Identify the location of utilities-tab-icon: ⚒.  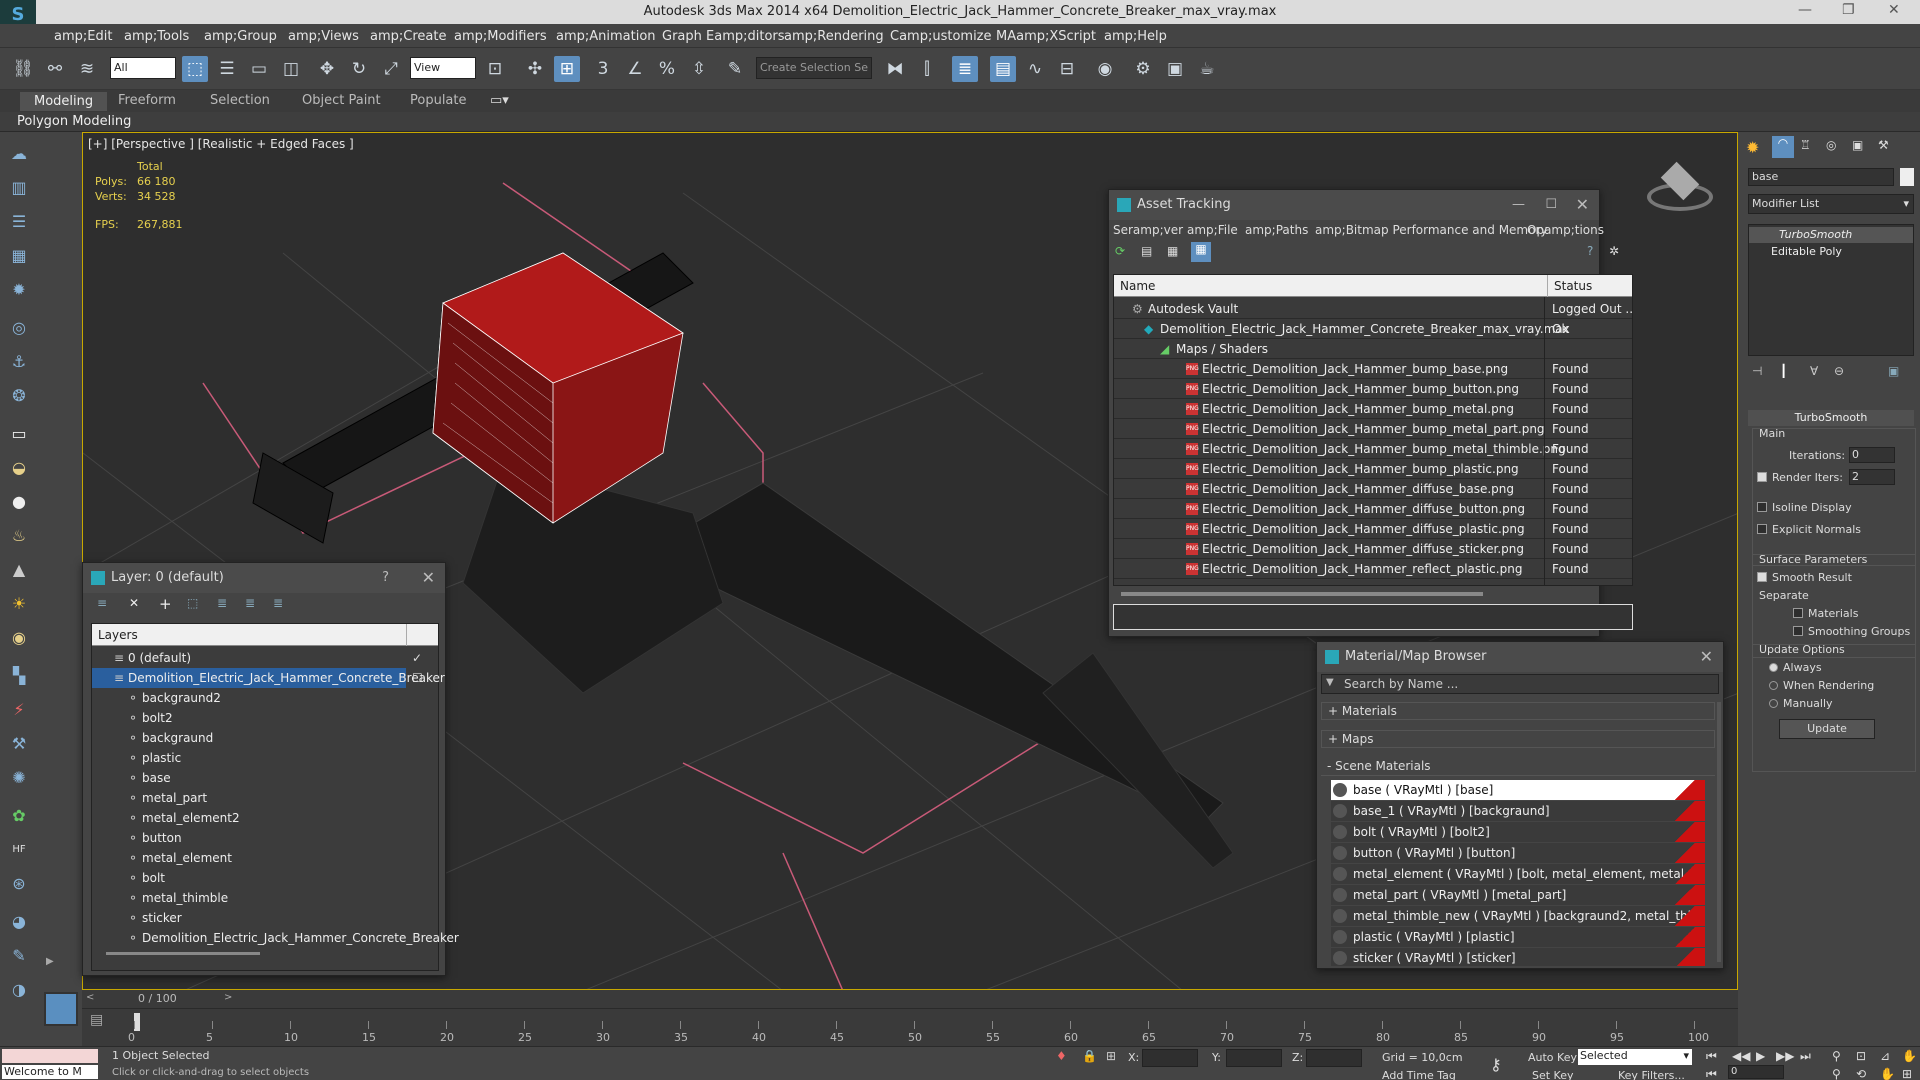
(1883, 145).